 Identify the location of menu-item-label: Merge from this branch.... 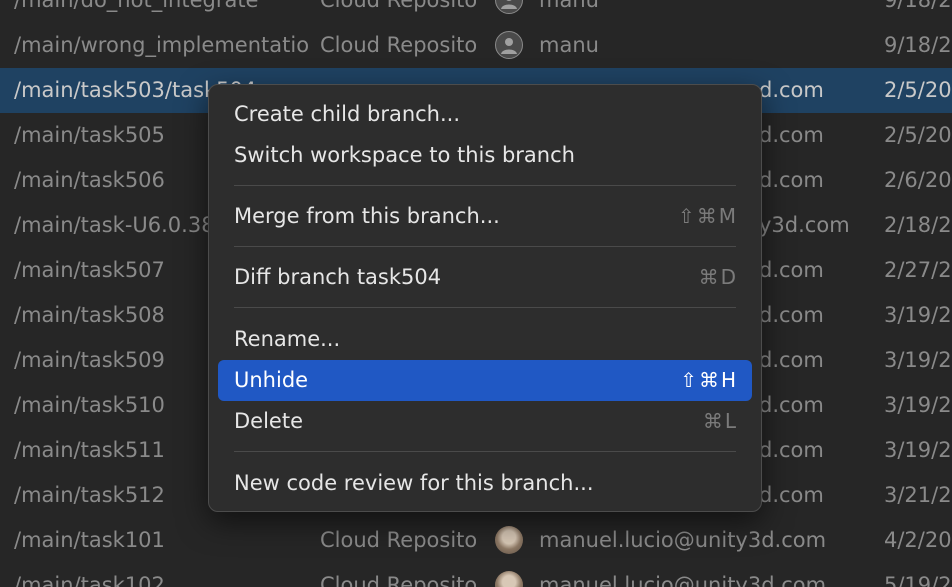
(367, 216).